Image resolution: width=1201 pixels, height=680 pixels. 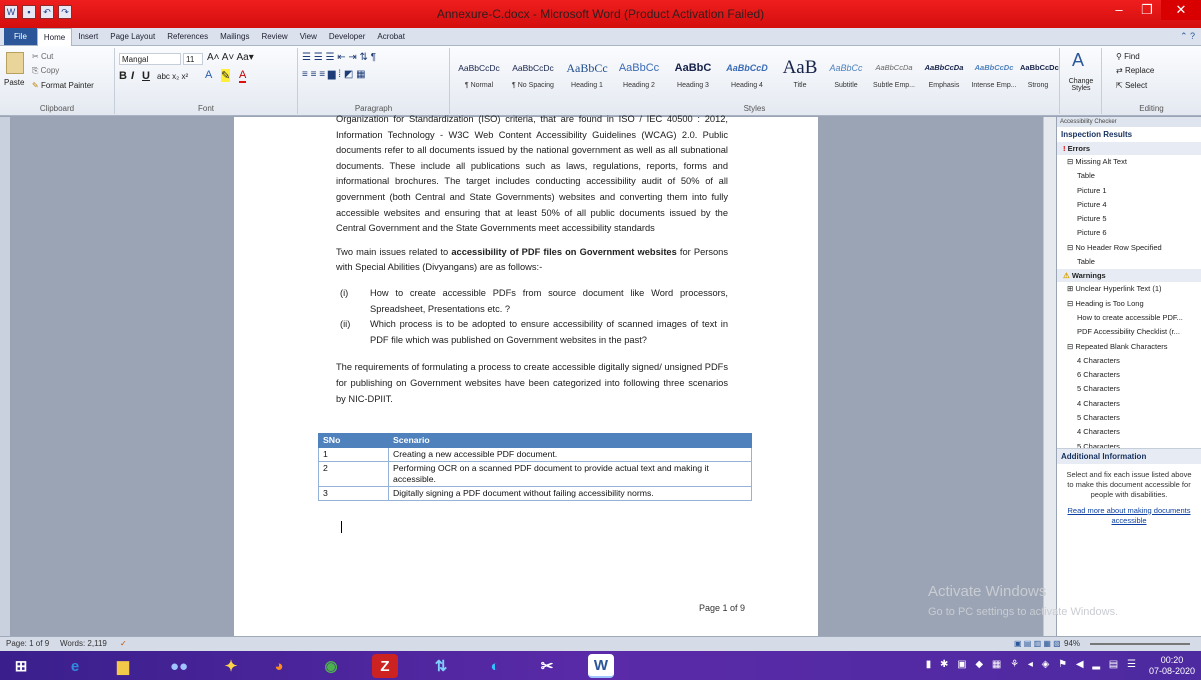 I want to click on paste-button: Paste, so click(x=14, y=82).